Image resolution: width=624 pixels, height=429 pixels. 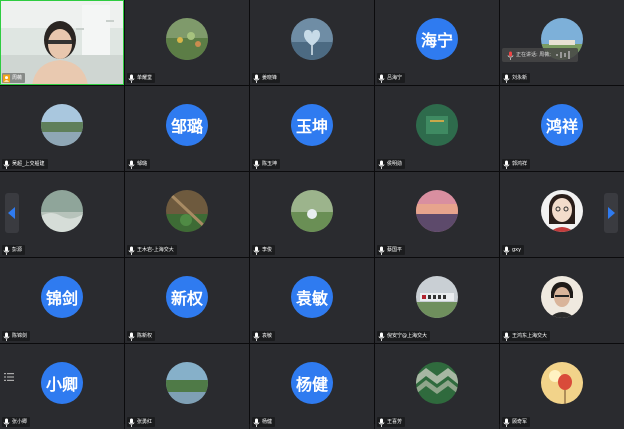 I want to click on participant-tile: 姜晓锋, so click(x=312, y=42).